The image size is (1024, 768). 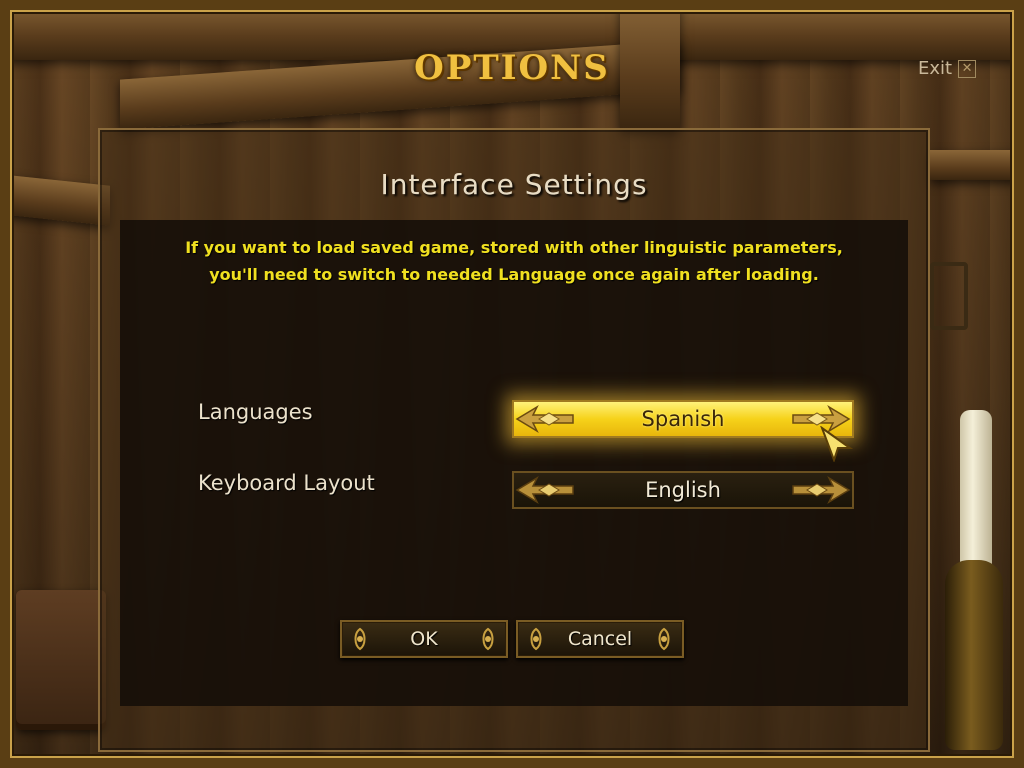 I want to click on exit-button: Exit ✕, so click(x=947, y=68).